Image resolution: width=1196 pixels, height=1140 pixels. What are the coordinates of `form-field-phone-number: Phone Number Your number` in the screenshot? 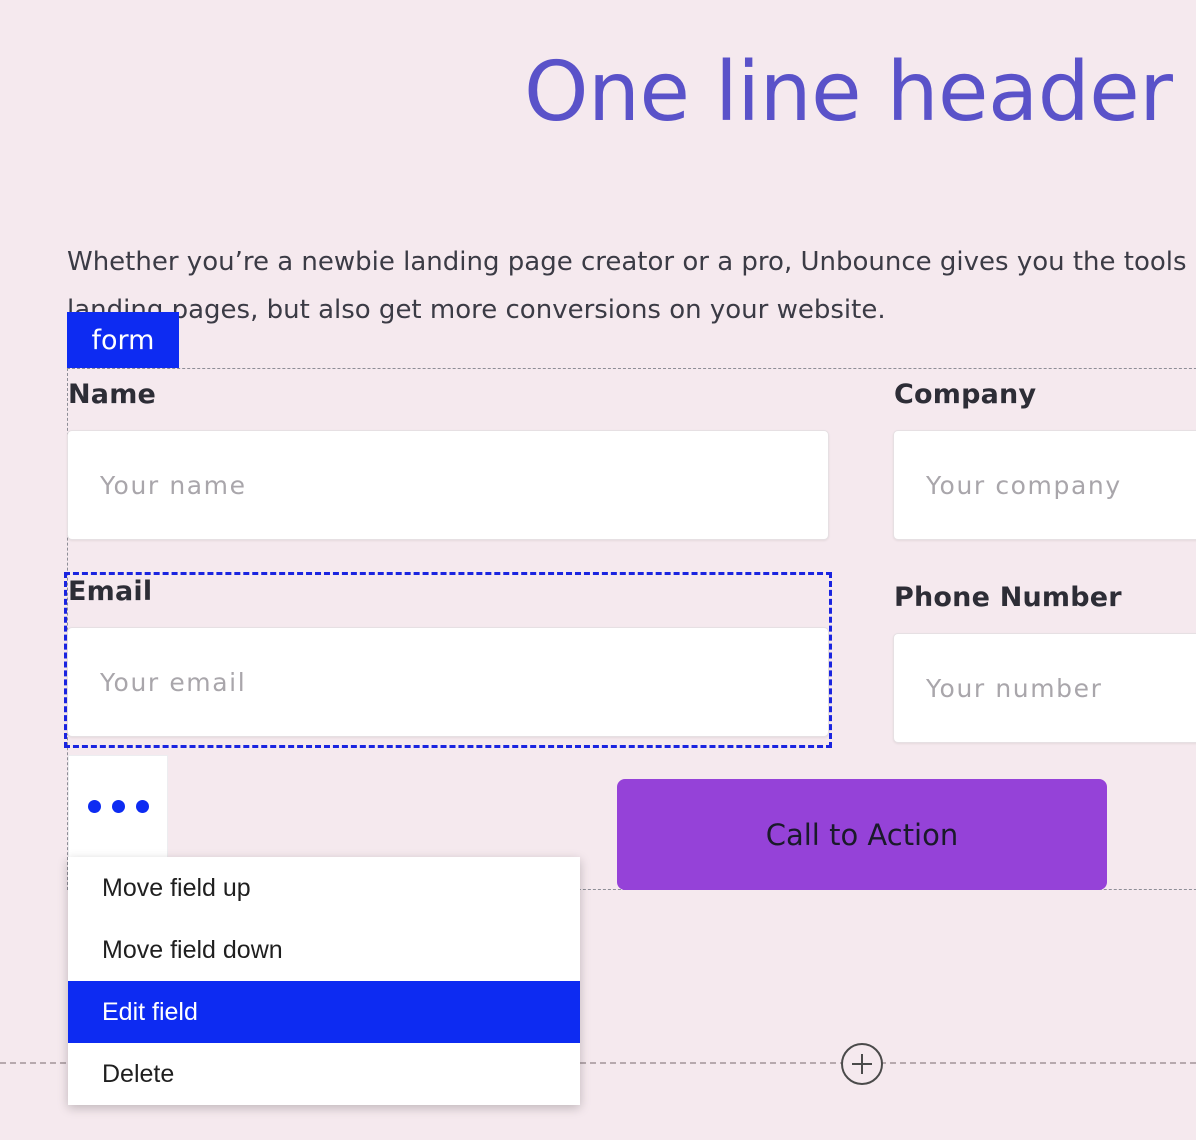 It's located at (1044, 662).